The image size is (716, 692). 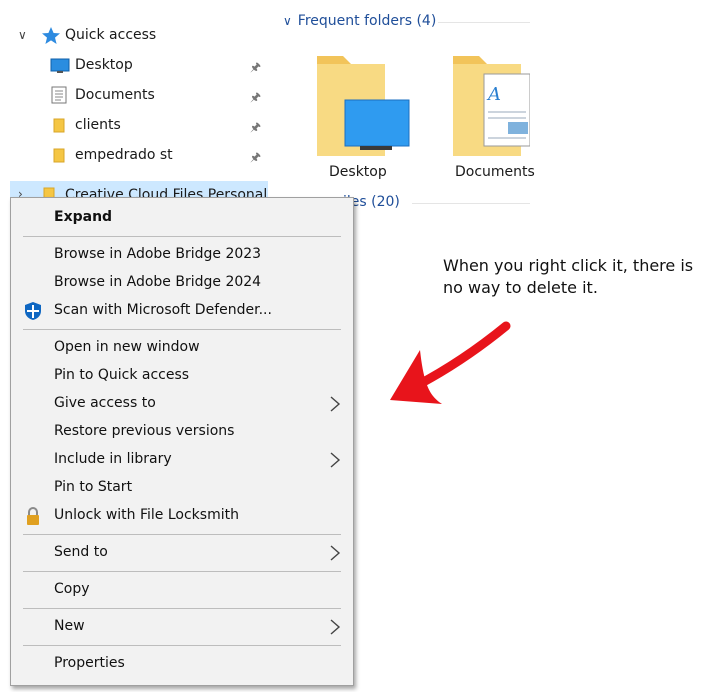 I want to click on menu-item-pin-quick-access: Pin to Quick access, so click(x=182, y=376).